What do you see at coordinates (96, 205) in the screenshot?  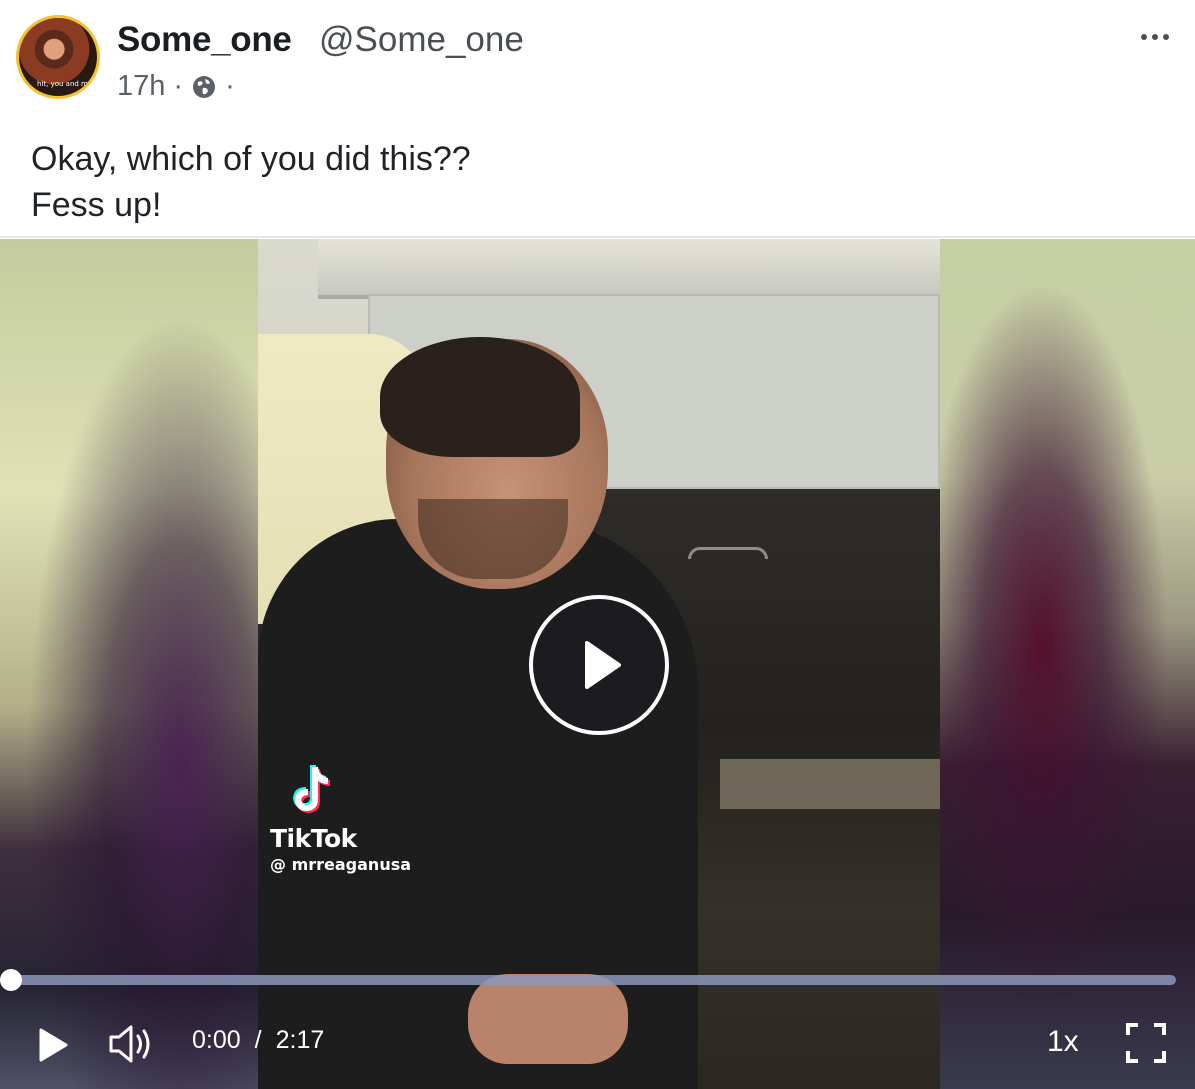 I see `post-text-line: Fess up!` at bounding box center [96, 205].